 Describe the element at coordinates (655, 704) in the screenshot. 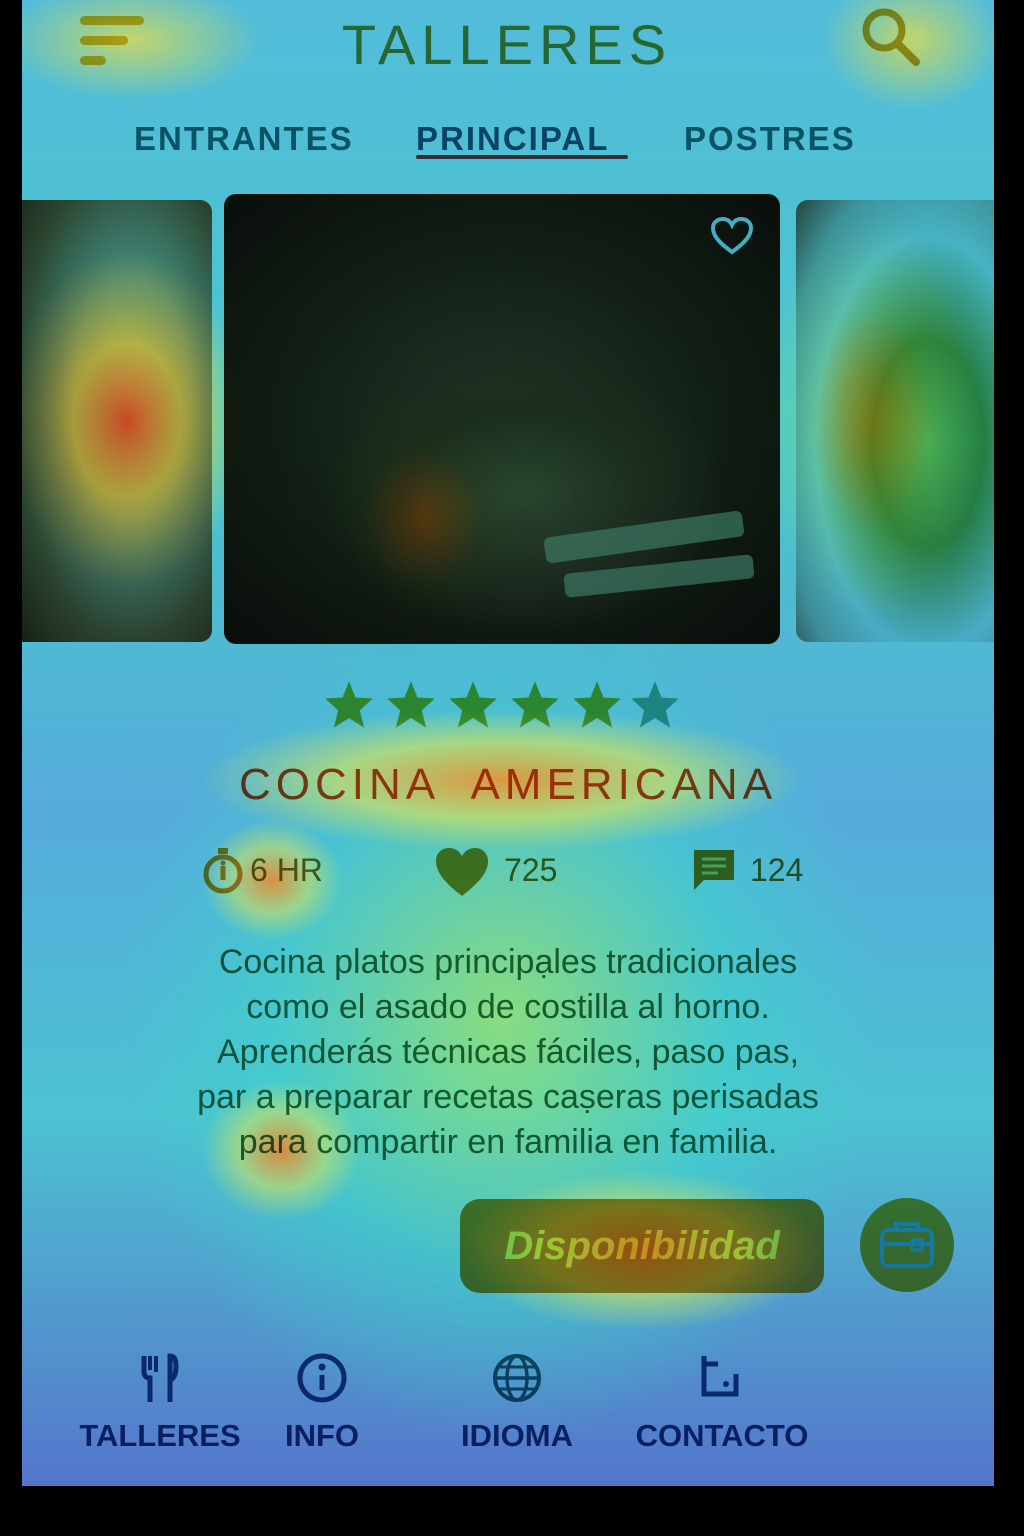

I see `star-icon-partial` at that location.